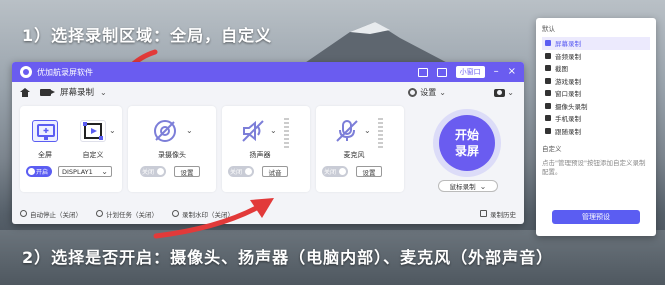 This screenshot has height=285, width=665. Describe the element at coordinates (413, 92) in the screenshot. I see `gear-icon` at that location.